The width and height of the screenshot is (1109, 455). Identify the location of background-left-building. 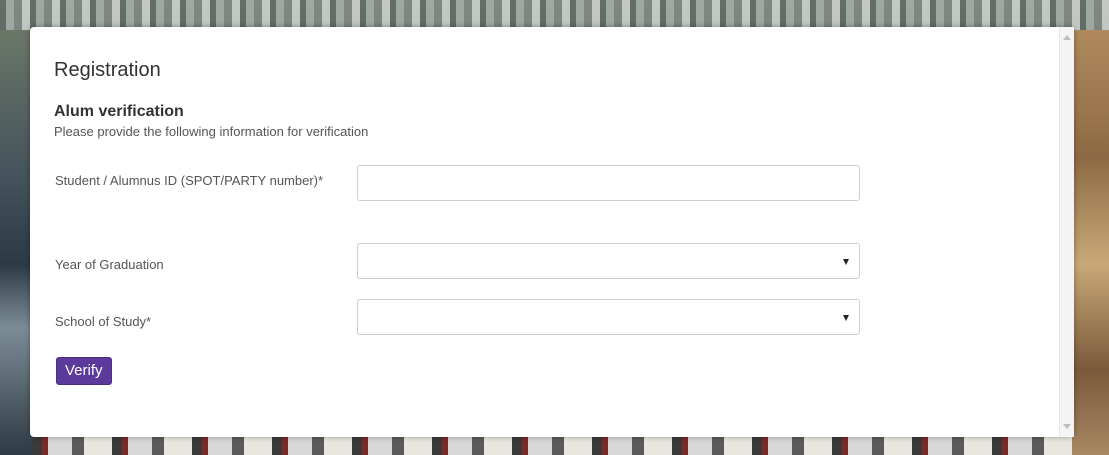
(16, 242).